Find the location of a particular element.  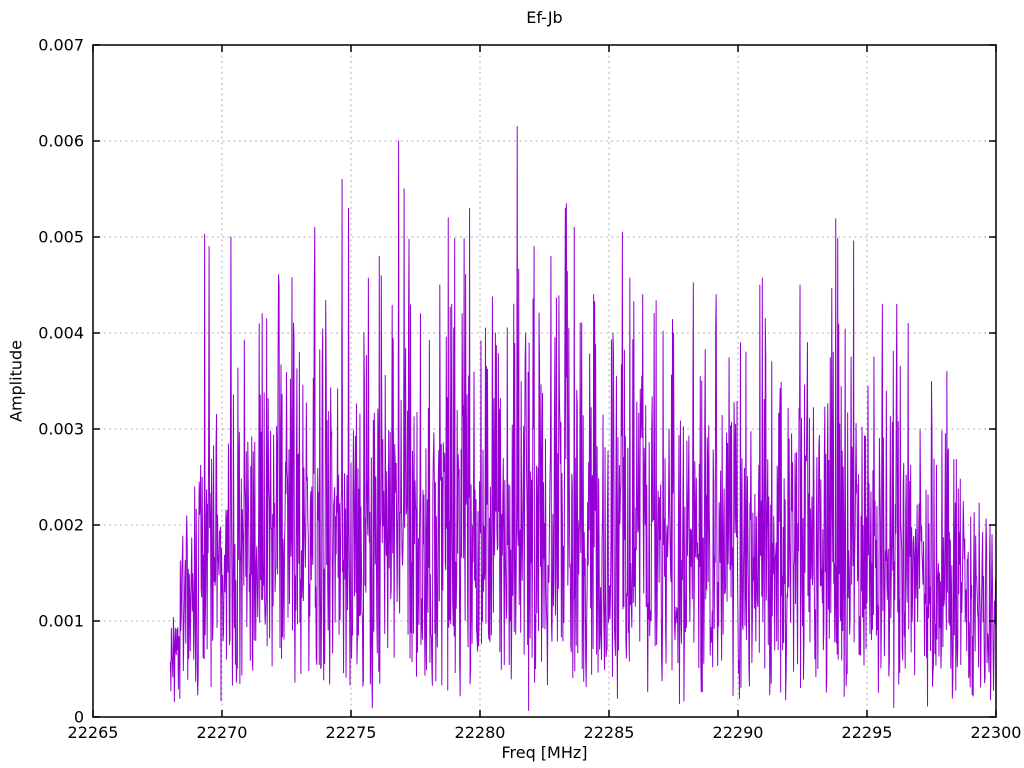

x-tick-label: 22280 is located at coordinates (480, 732).